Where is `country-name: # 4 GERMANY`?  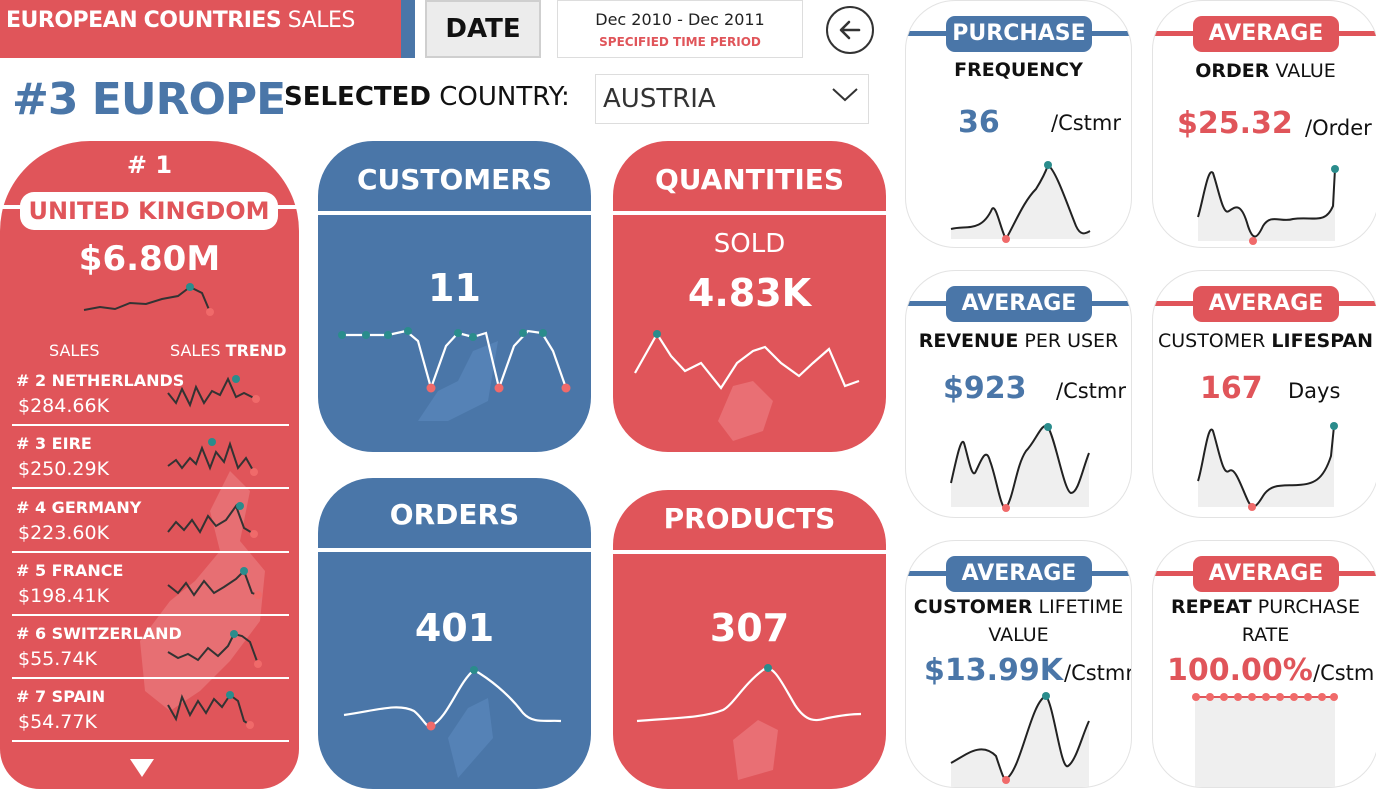 country-name: # 4 GERMANY is located at coordinates (79, 507).